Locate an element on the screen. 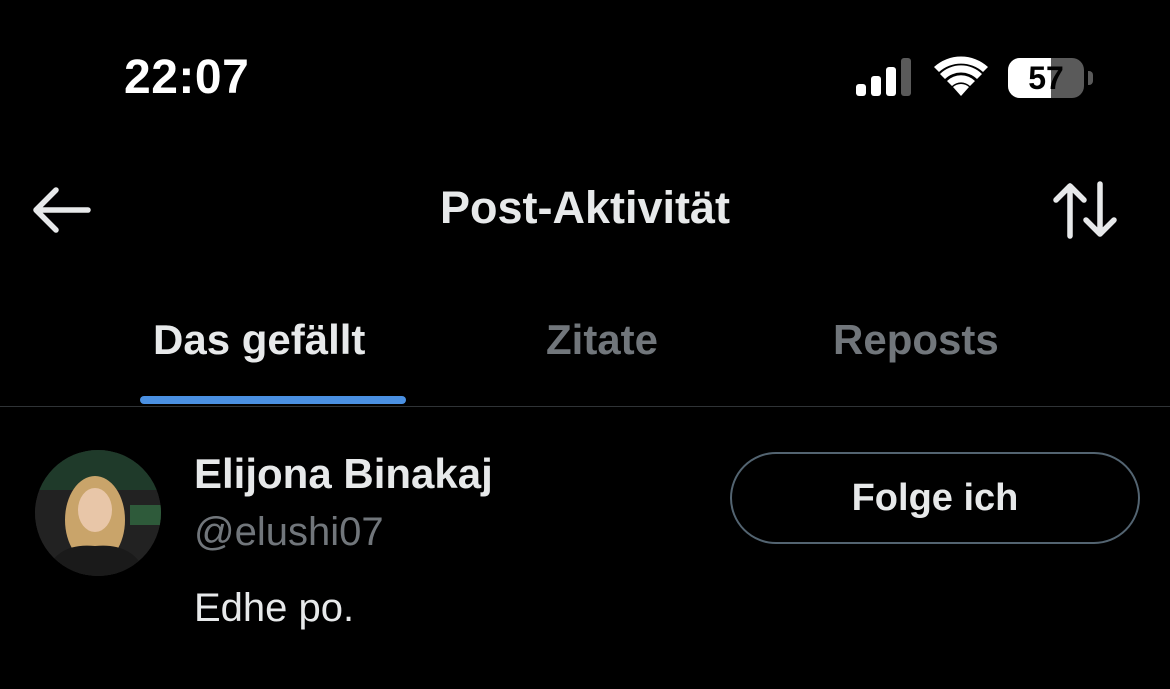 The image size is (1170, 689). user-bio: Edhe po. is located at coordinates (274, 608).